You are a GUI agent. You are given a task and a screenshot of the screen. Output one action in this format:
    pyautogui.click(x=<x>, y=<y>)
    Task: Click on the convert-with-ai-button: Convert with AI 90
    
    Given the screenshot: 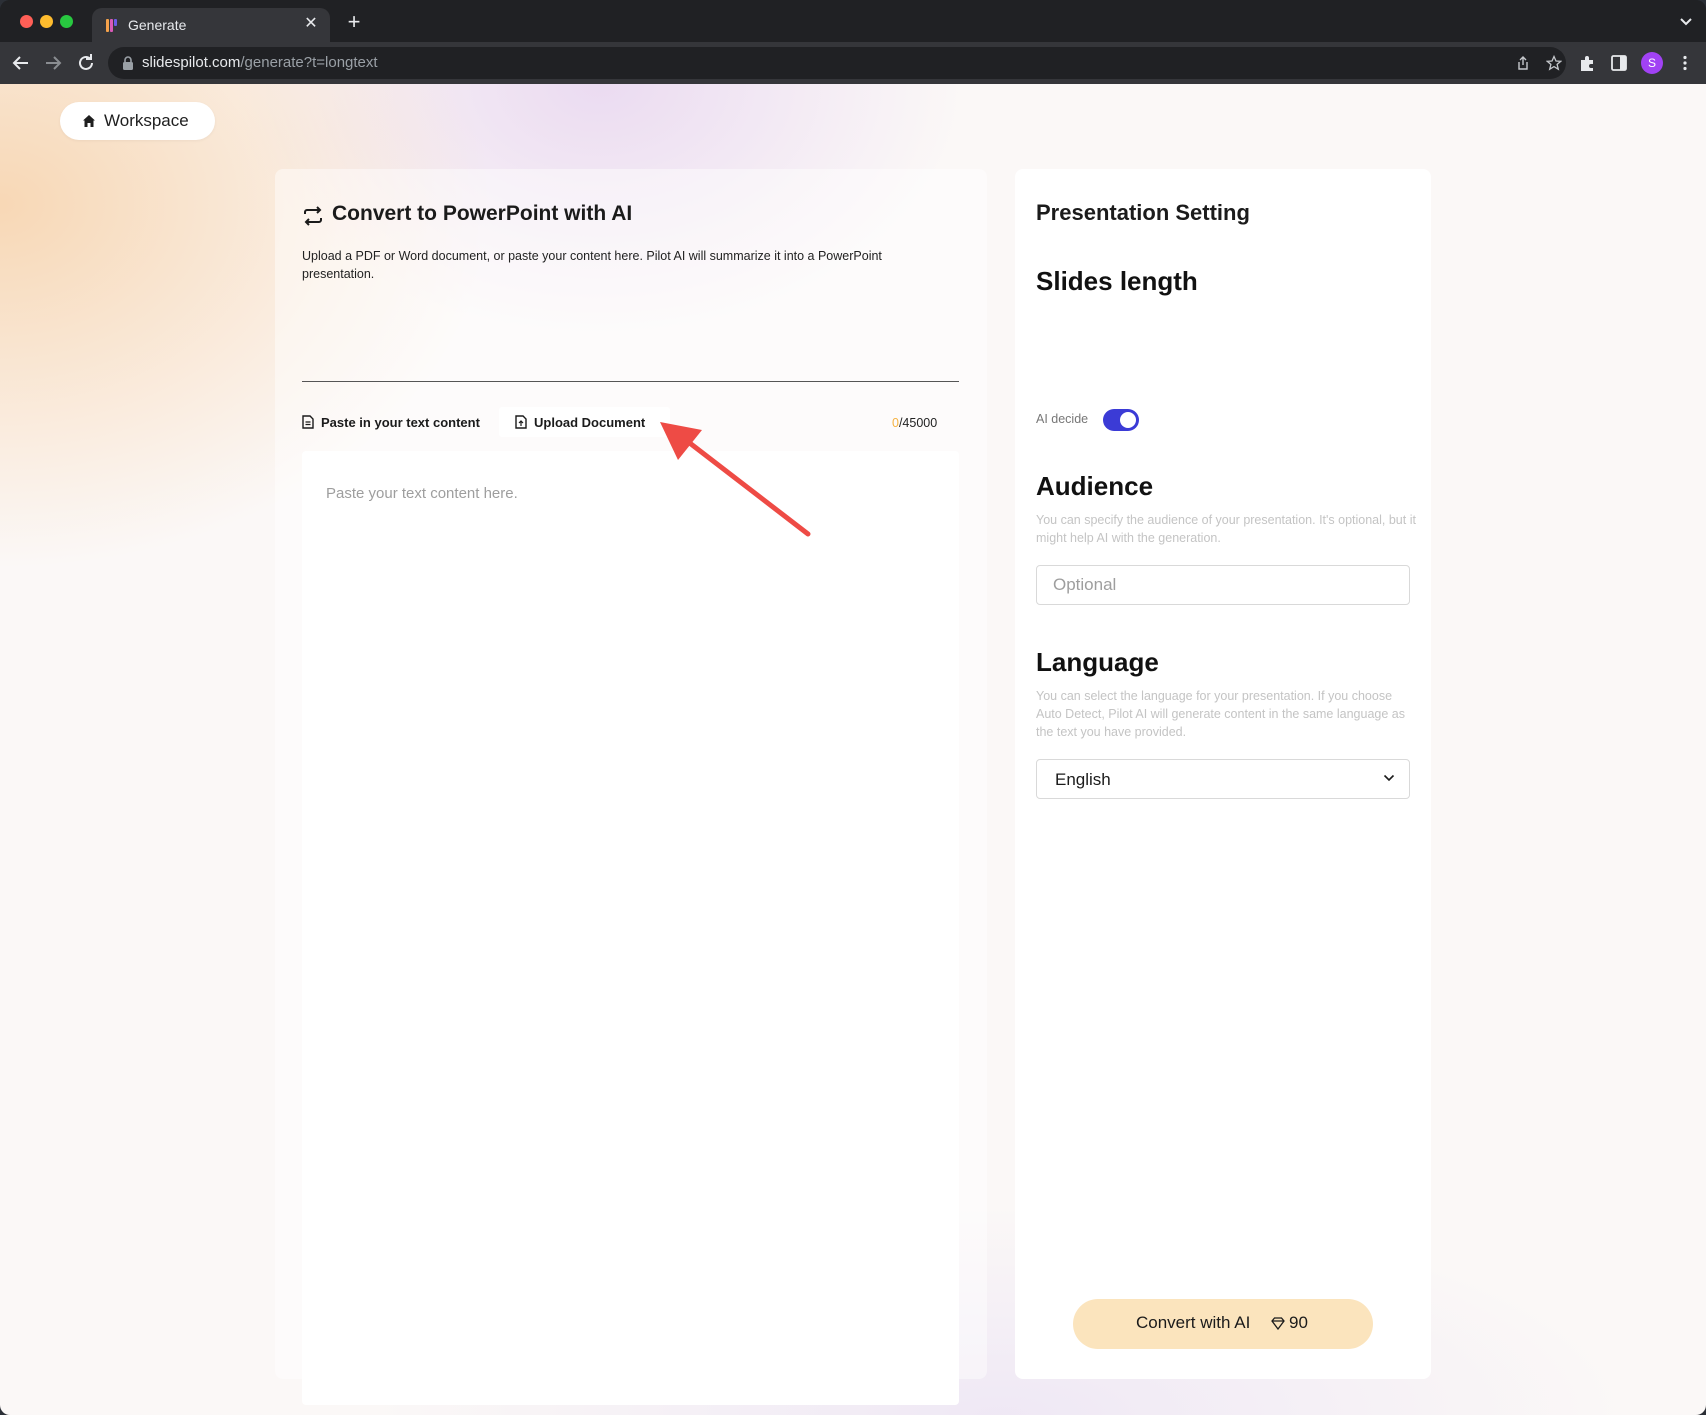 What is the action you would take?
    pyautogui.click(x=1223, y=1324)
    